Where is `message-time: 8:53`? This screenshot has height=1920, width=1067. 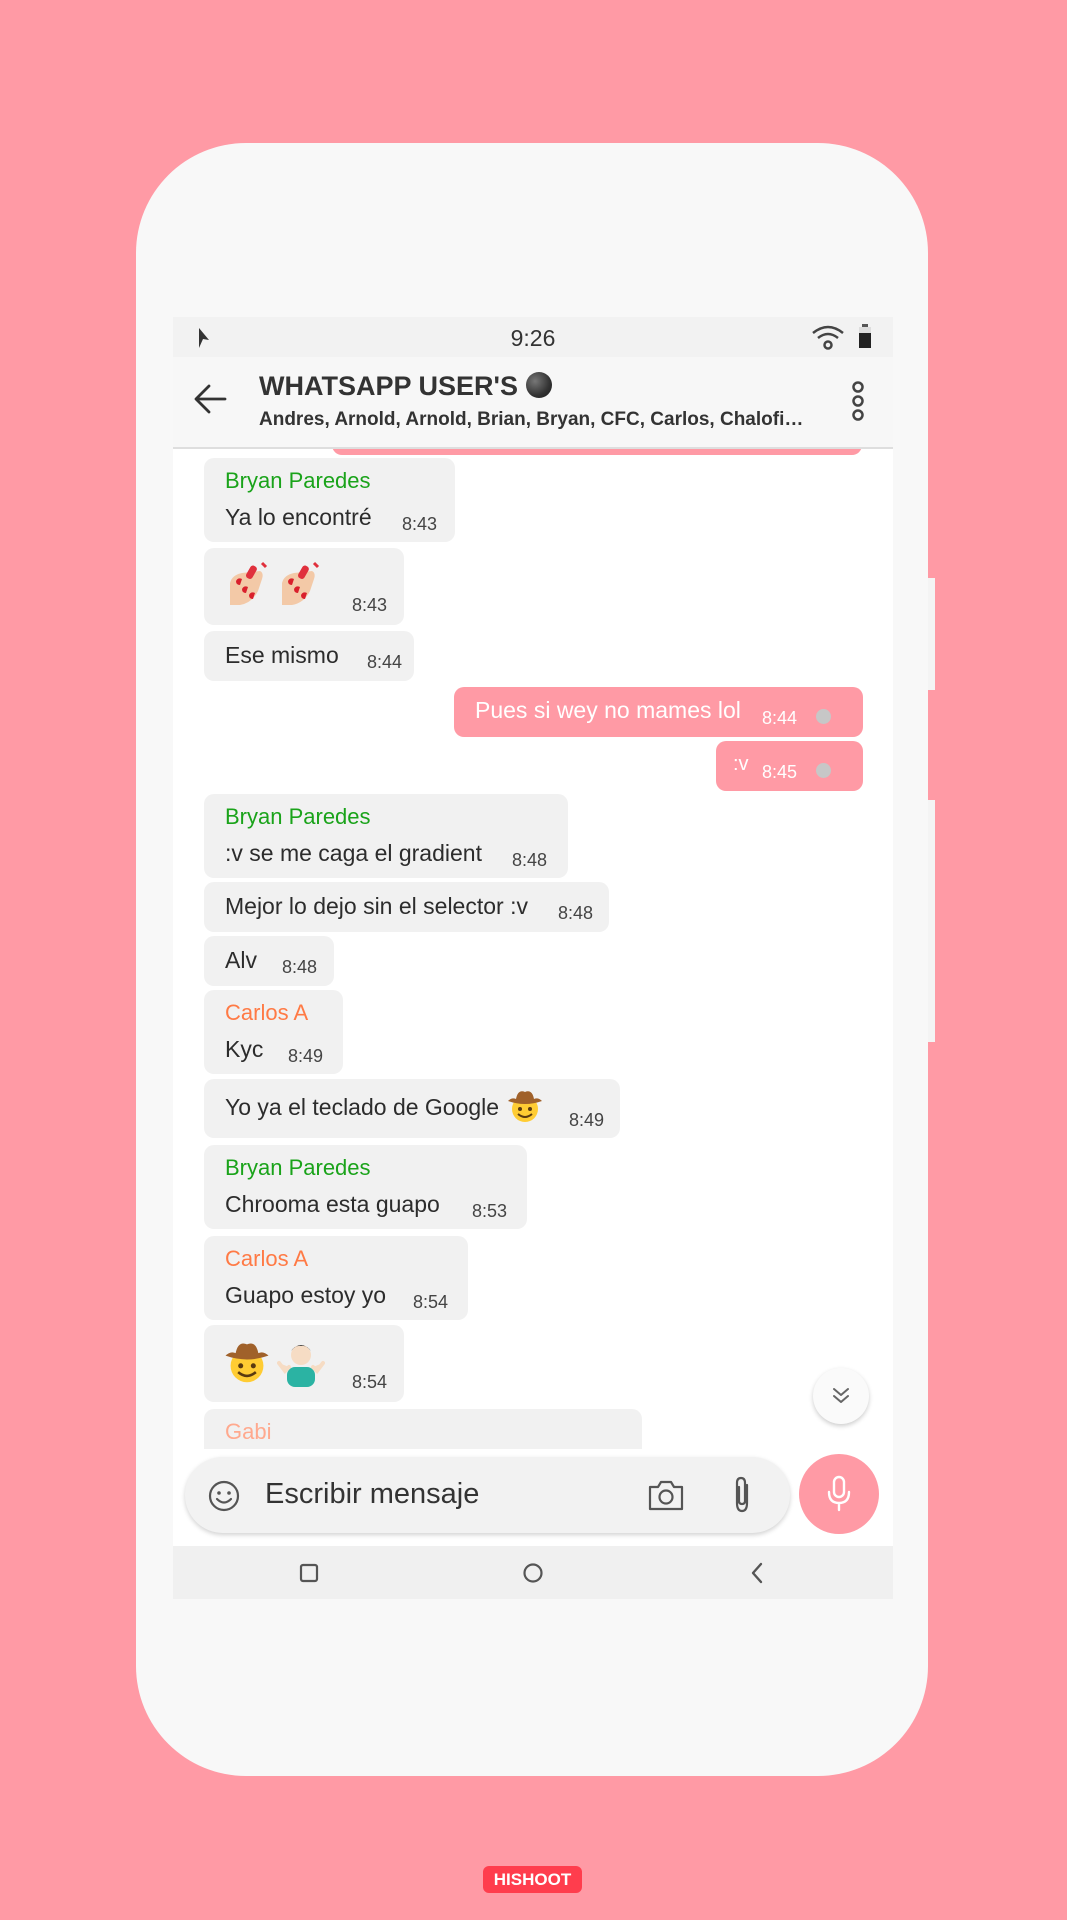 message-time: 8:53 is located at coordinates (490, 1211).